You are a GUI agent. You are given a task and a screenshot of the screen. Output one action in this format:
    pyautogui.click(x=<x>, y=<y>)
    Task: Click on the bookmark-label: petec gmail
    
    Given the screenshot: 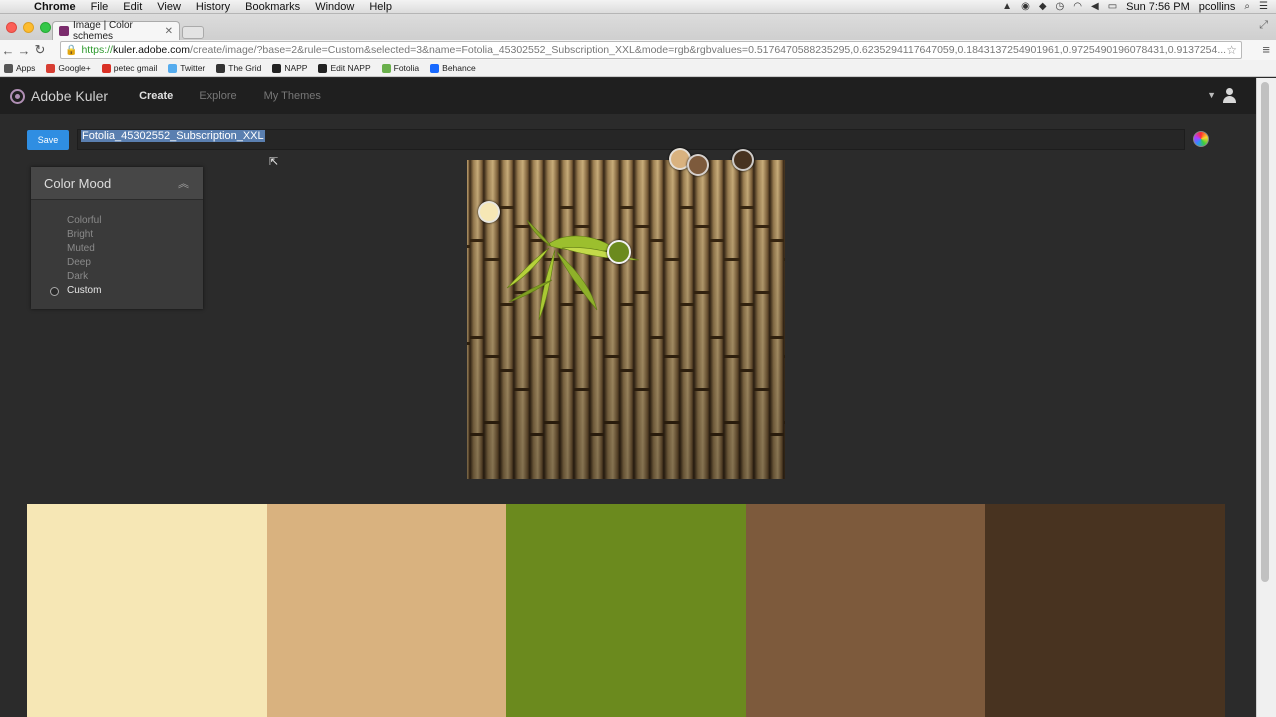 What is the action you would take?
    pyautogui.click(x=135, y=68)
    